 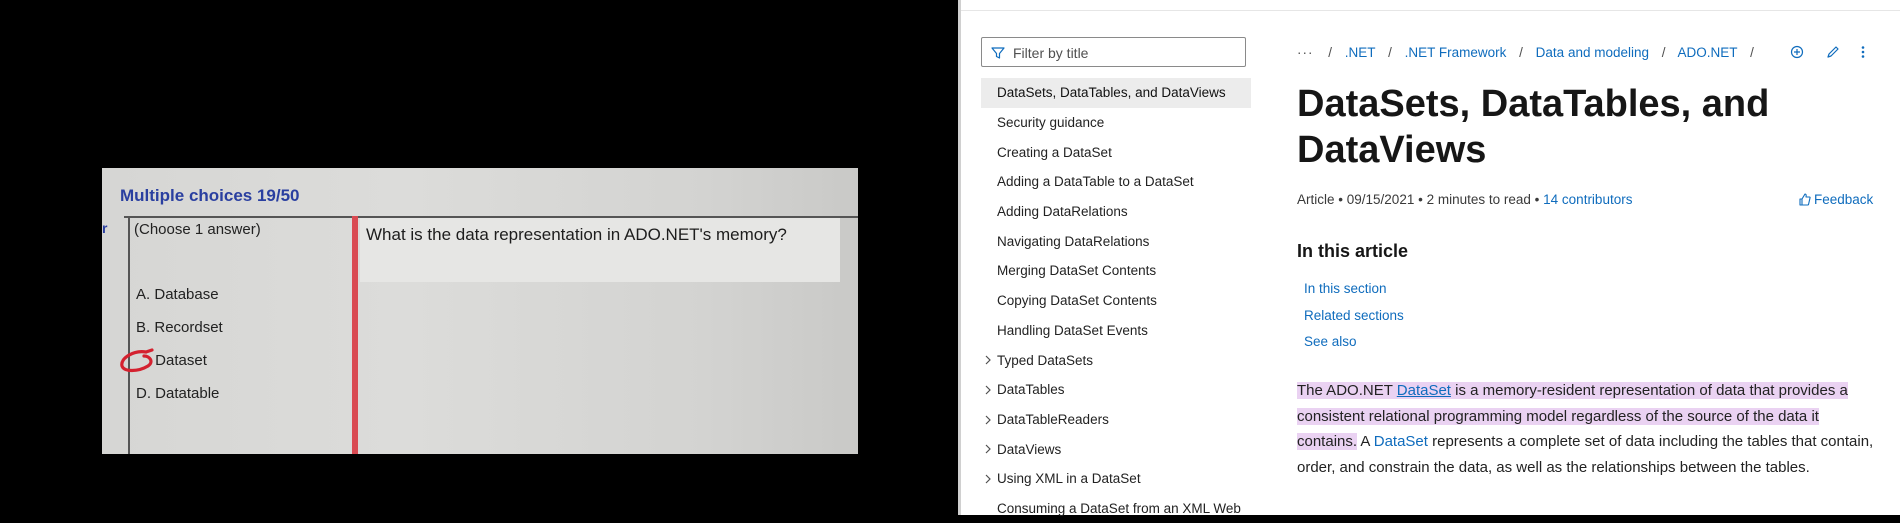 I want to click on article-type: Article, so click(x=1316, y=199).